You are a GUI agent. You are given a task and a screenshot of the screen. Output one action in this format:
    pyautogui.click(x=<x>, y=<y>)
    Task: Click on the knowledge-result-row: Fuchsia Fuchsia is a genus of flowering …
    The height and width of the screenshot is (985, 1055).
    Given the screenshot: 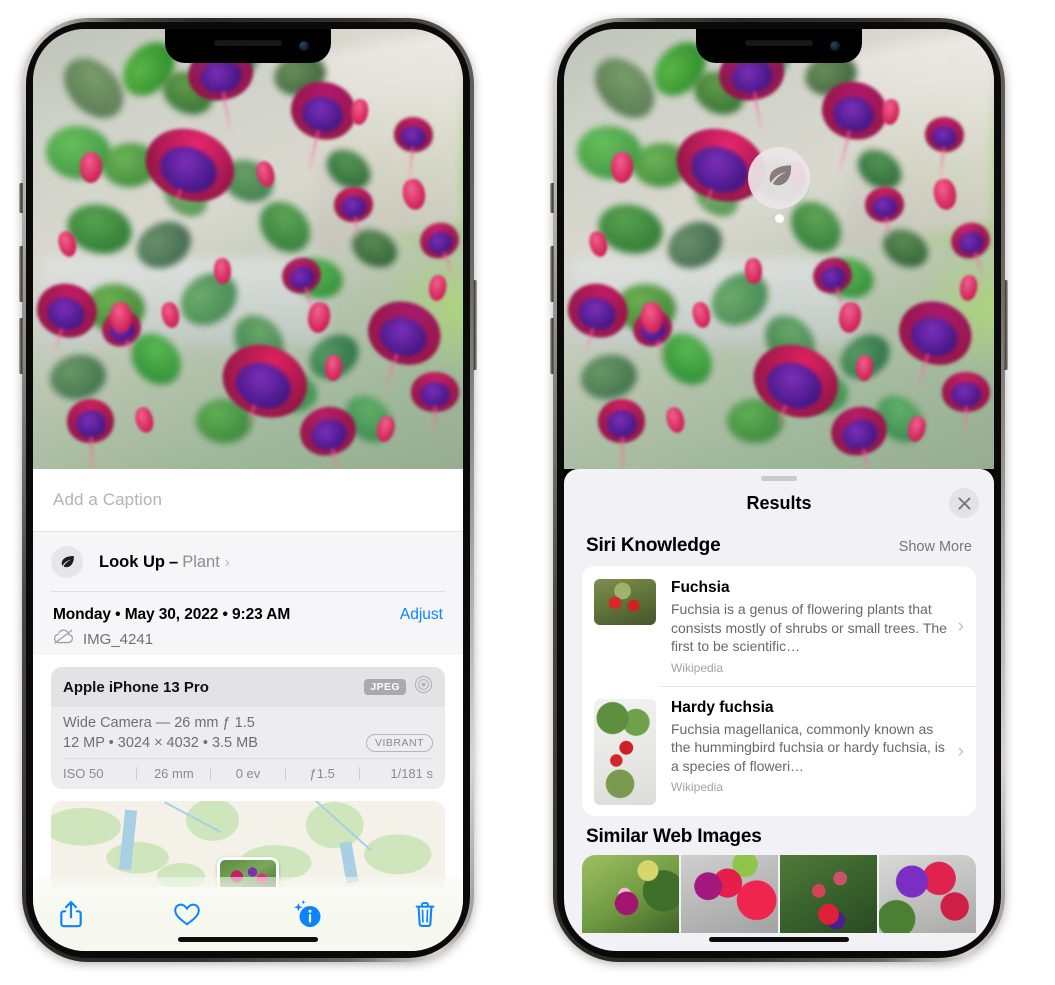 What is the action you would take?
    pyautogui.click(x=779, y=626)
    